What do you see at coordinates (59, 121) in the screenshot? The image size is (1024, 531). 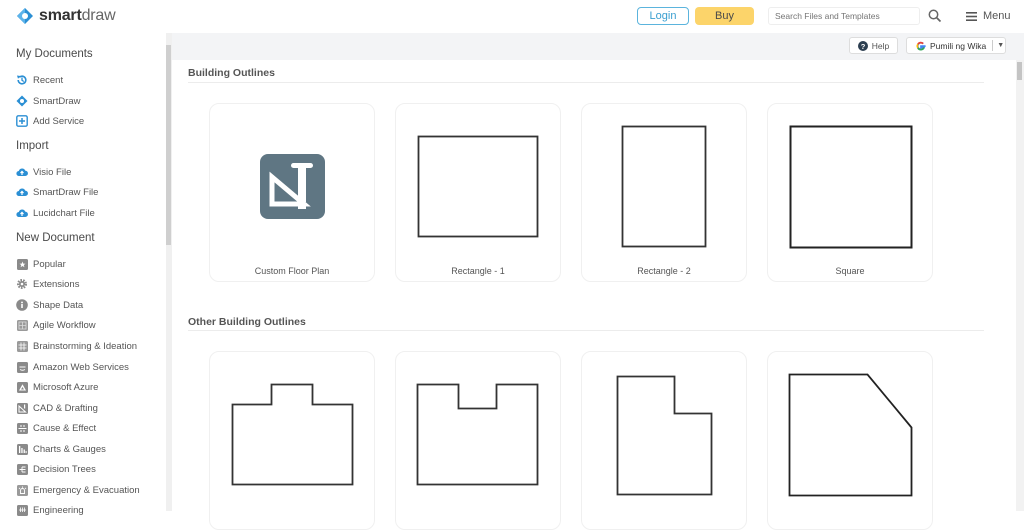 I see `sidebar-item-label: Add Service` at bounding box center [59, 121].